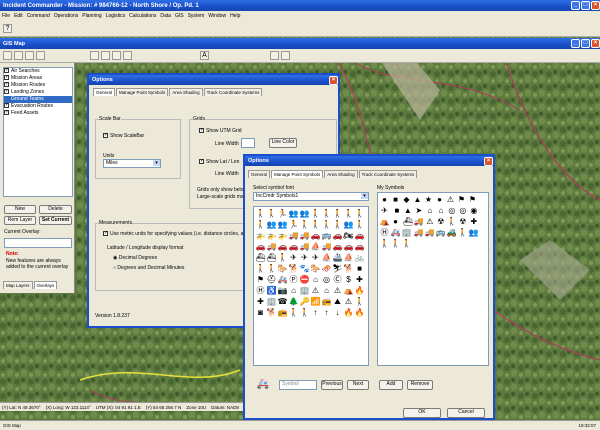 The width and height of the screenshot is (600, 430). What do you see at coordinates (341, 174) in the screenshot?
I see `opt2-tab-area-shading: Area Shading` at bounding box center [341, 174].